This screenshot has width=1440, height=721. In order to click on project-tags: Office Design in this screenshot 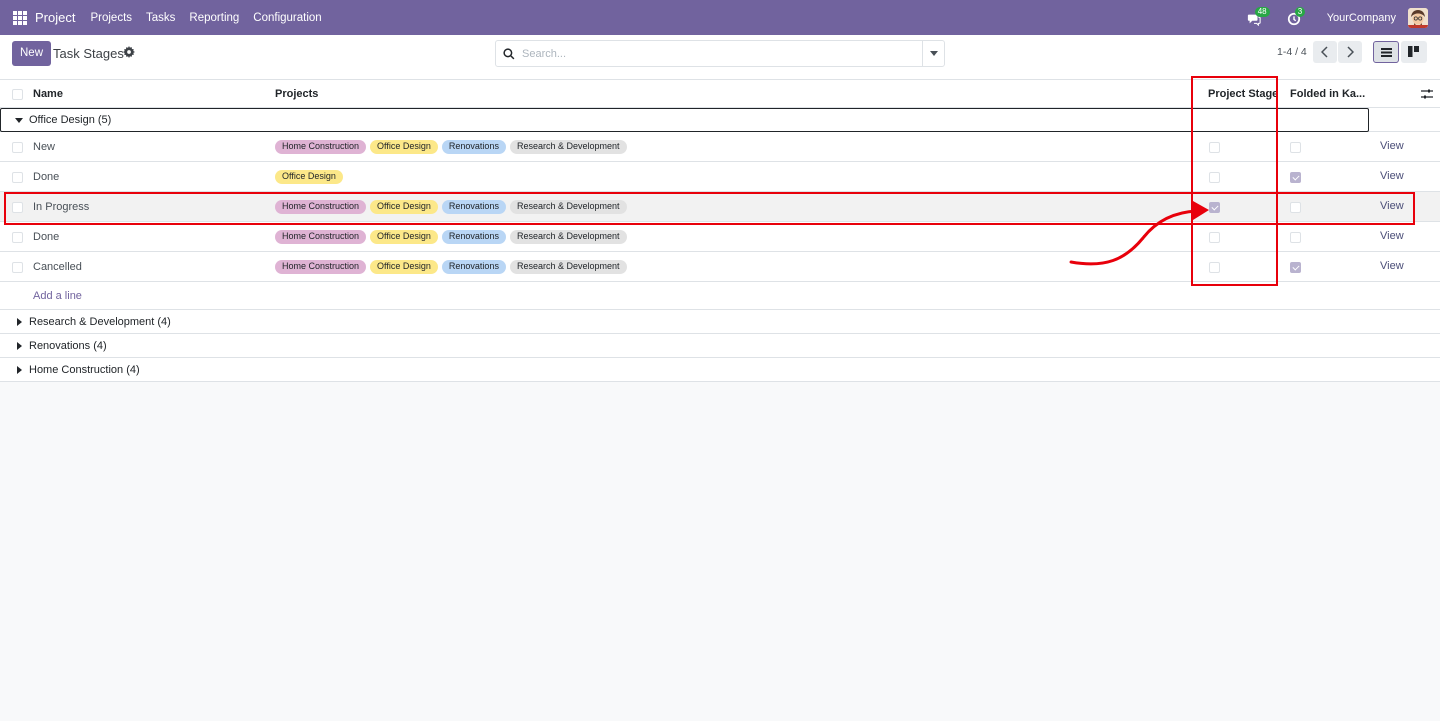, I will do `click(311, 177)`.